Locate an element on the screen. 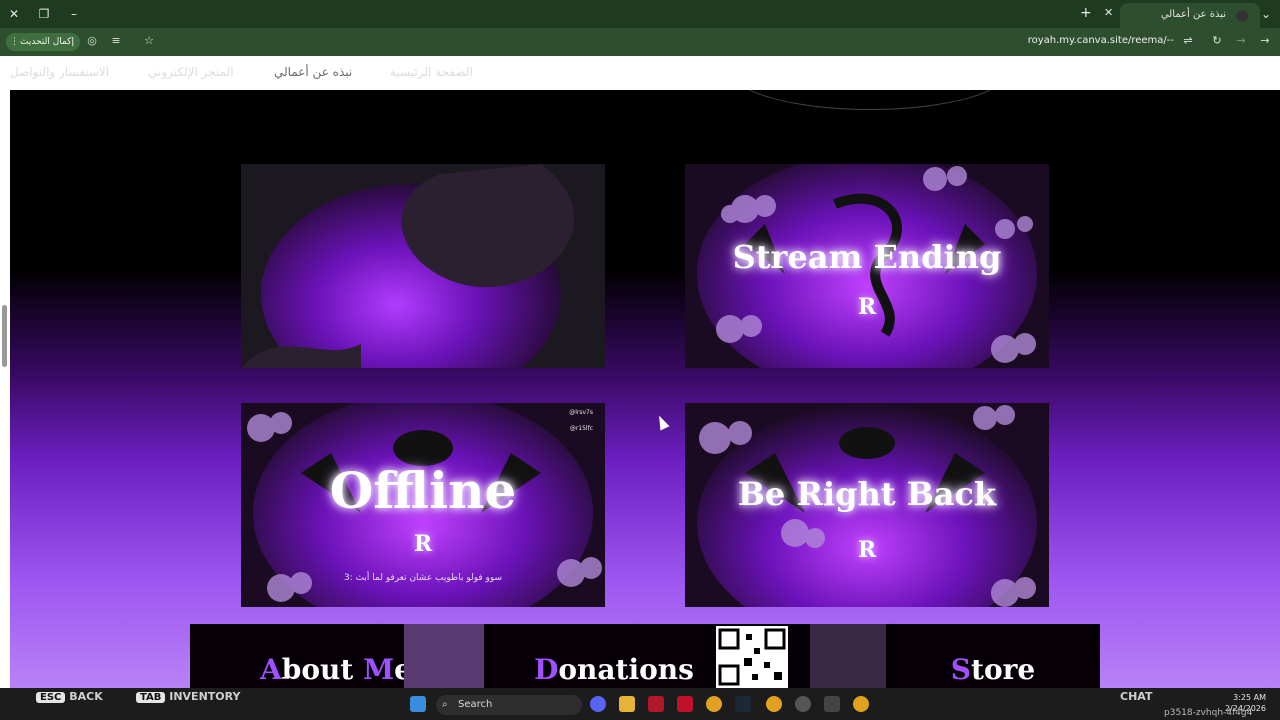 The height and width of the screenshot is (720, 1280). window-restore-icon: ❐ is located at coordinates (44, 14).